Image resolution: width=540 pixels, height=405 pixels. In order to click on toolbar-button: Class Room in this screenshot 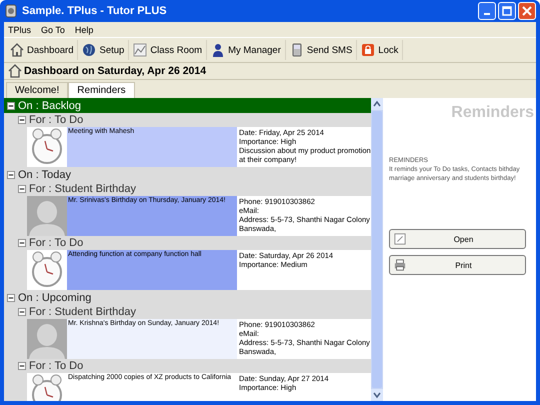, I will do `click(168, 50)`.